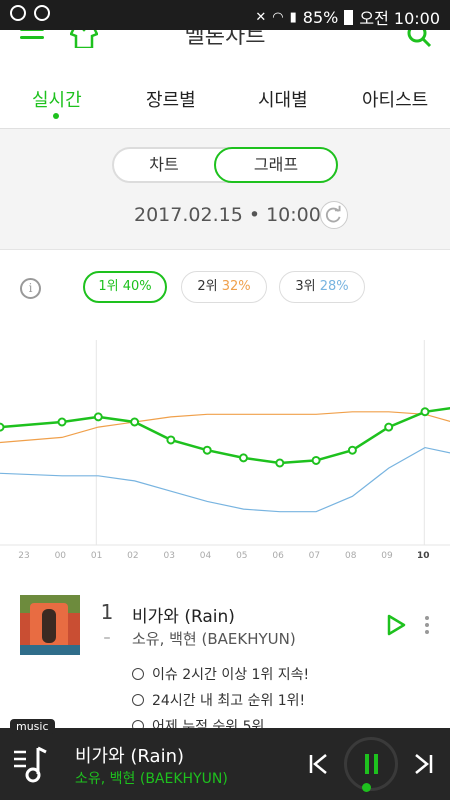 The width and height of the screenshot is (450, 800). I want to click on tab-genre: 장르별, so click(171, 99).